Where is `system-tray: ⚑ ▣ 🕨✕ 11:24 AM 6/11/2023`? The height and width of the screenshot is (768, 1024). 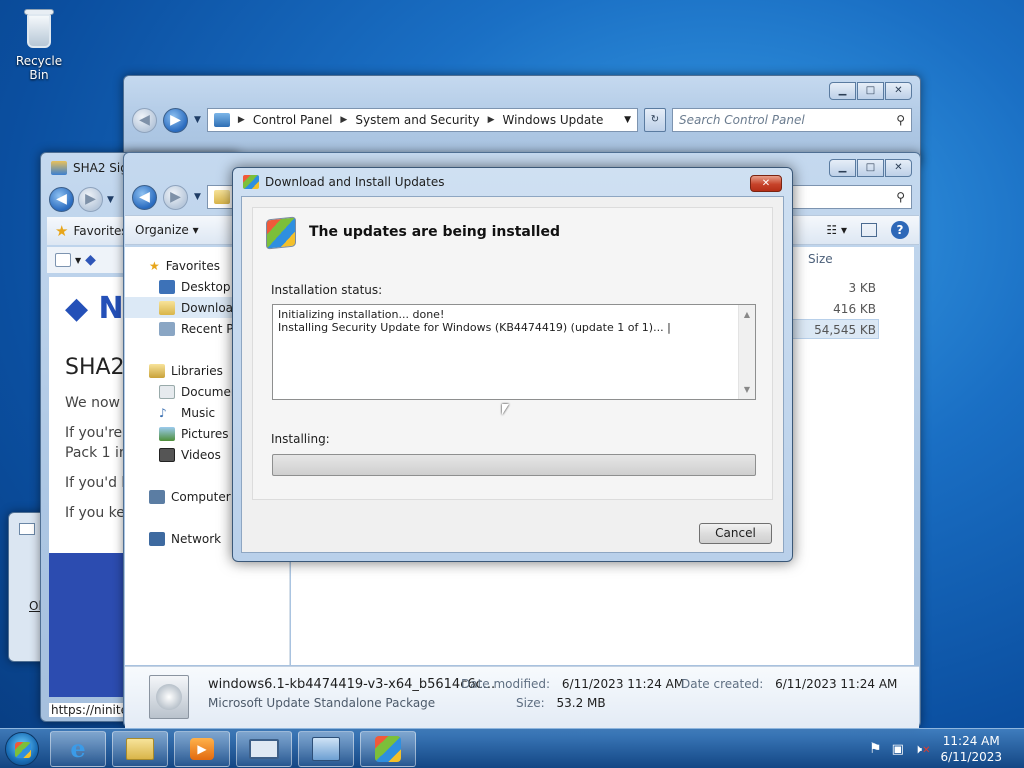 system-tray: ⚑ ▣ 🕨✕ 11:24 AM 6/11/2023 is located at coordinates (946, 748).